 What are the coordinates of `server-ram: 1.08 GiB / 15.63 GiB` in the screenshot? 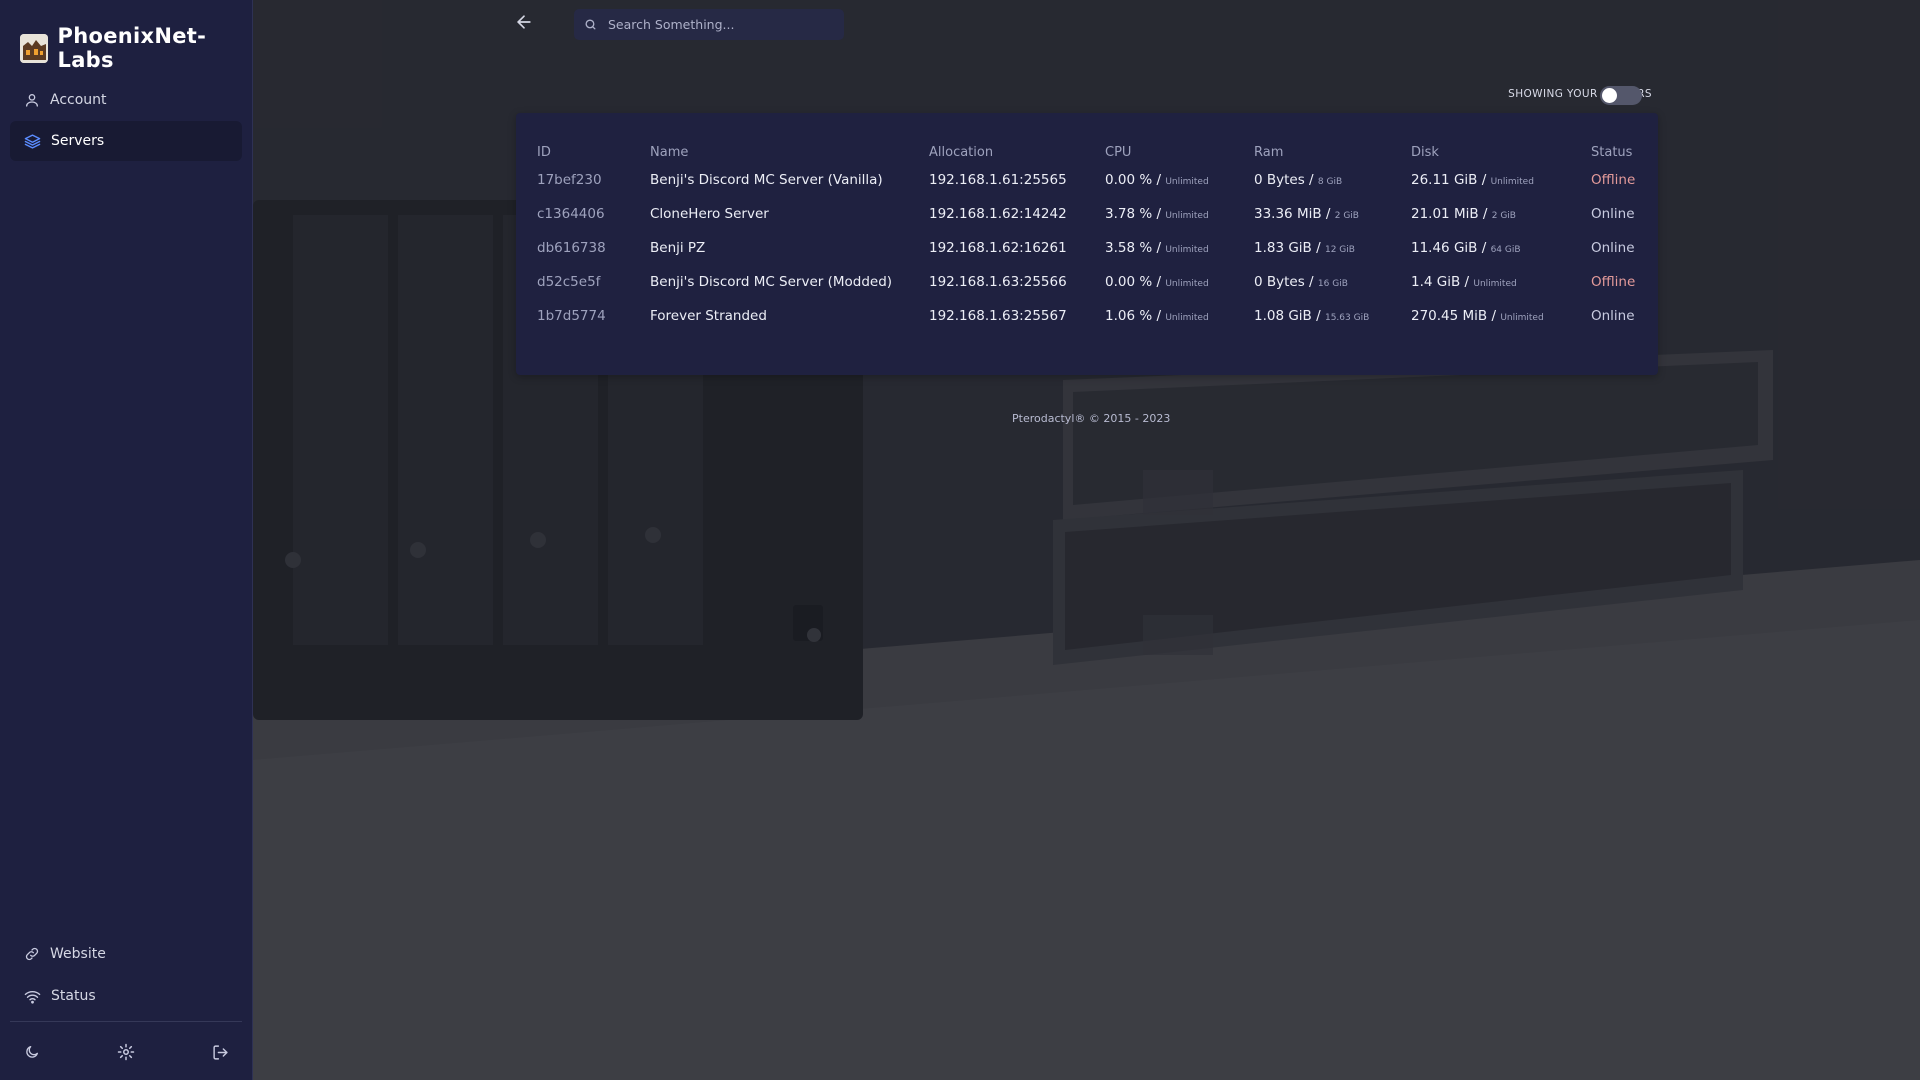 It's located at (1312, 316).